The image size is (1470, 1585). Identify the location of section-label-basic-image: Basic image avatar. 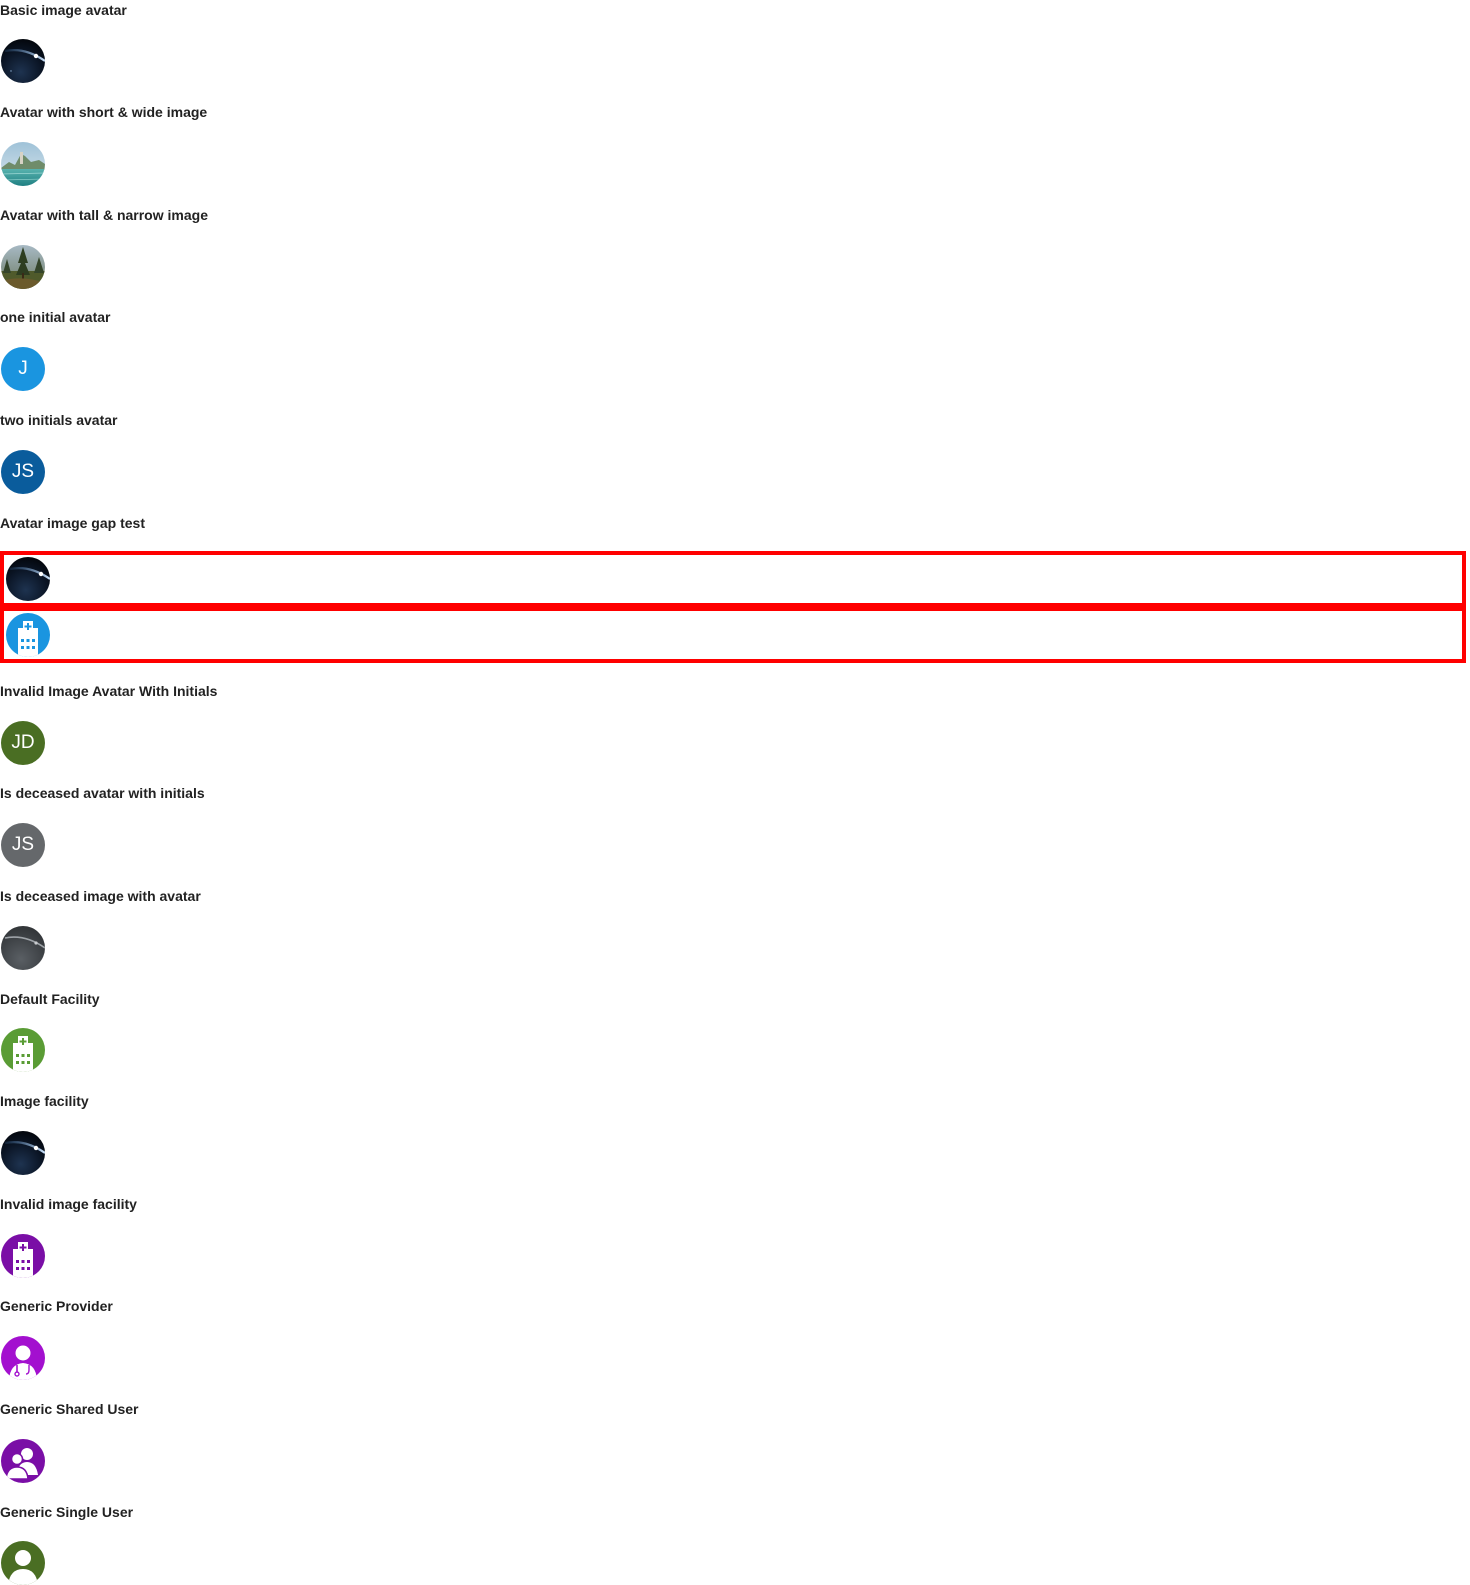
(63, 10).